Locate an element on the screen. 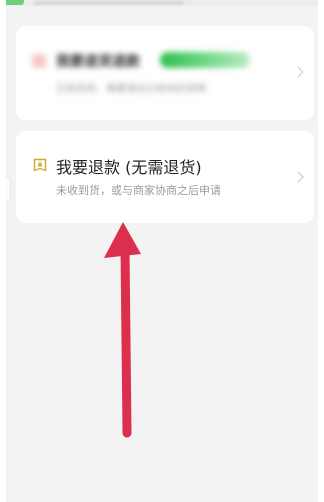  top-status-strip is located at coordinates (162, 3).